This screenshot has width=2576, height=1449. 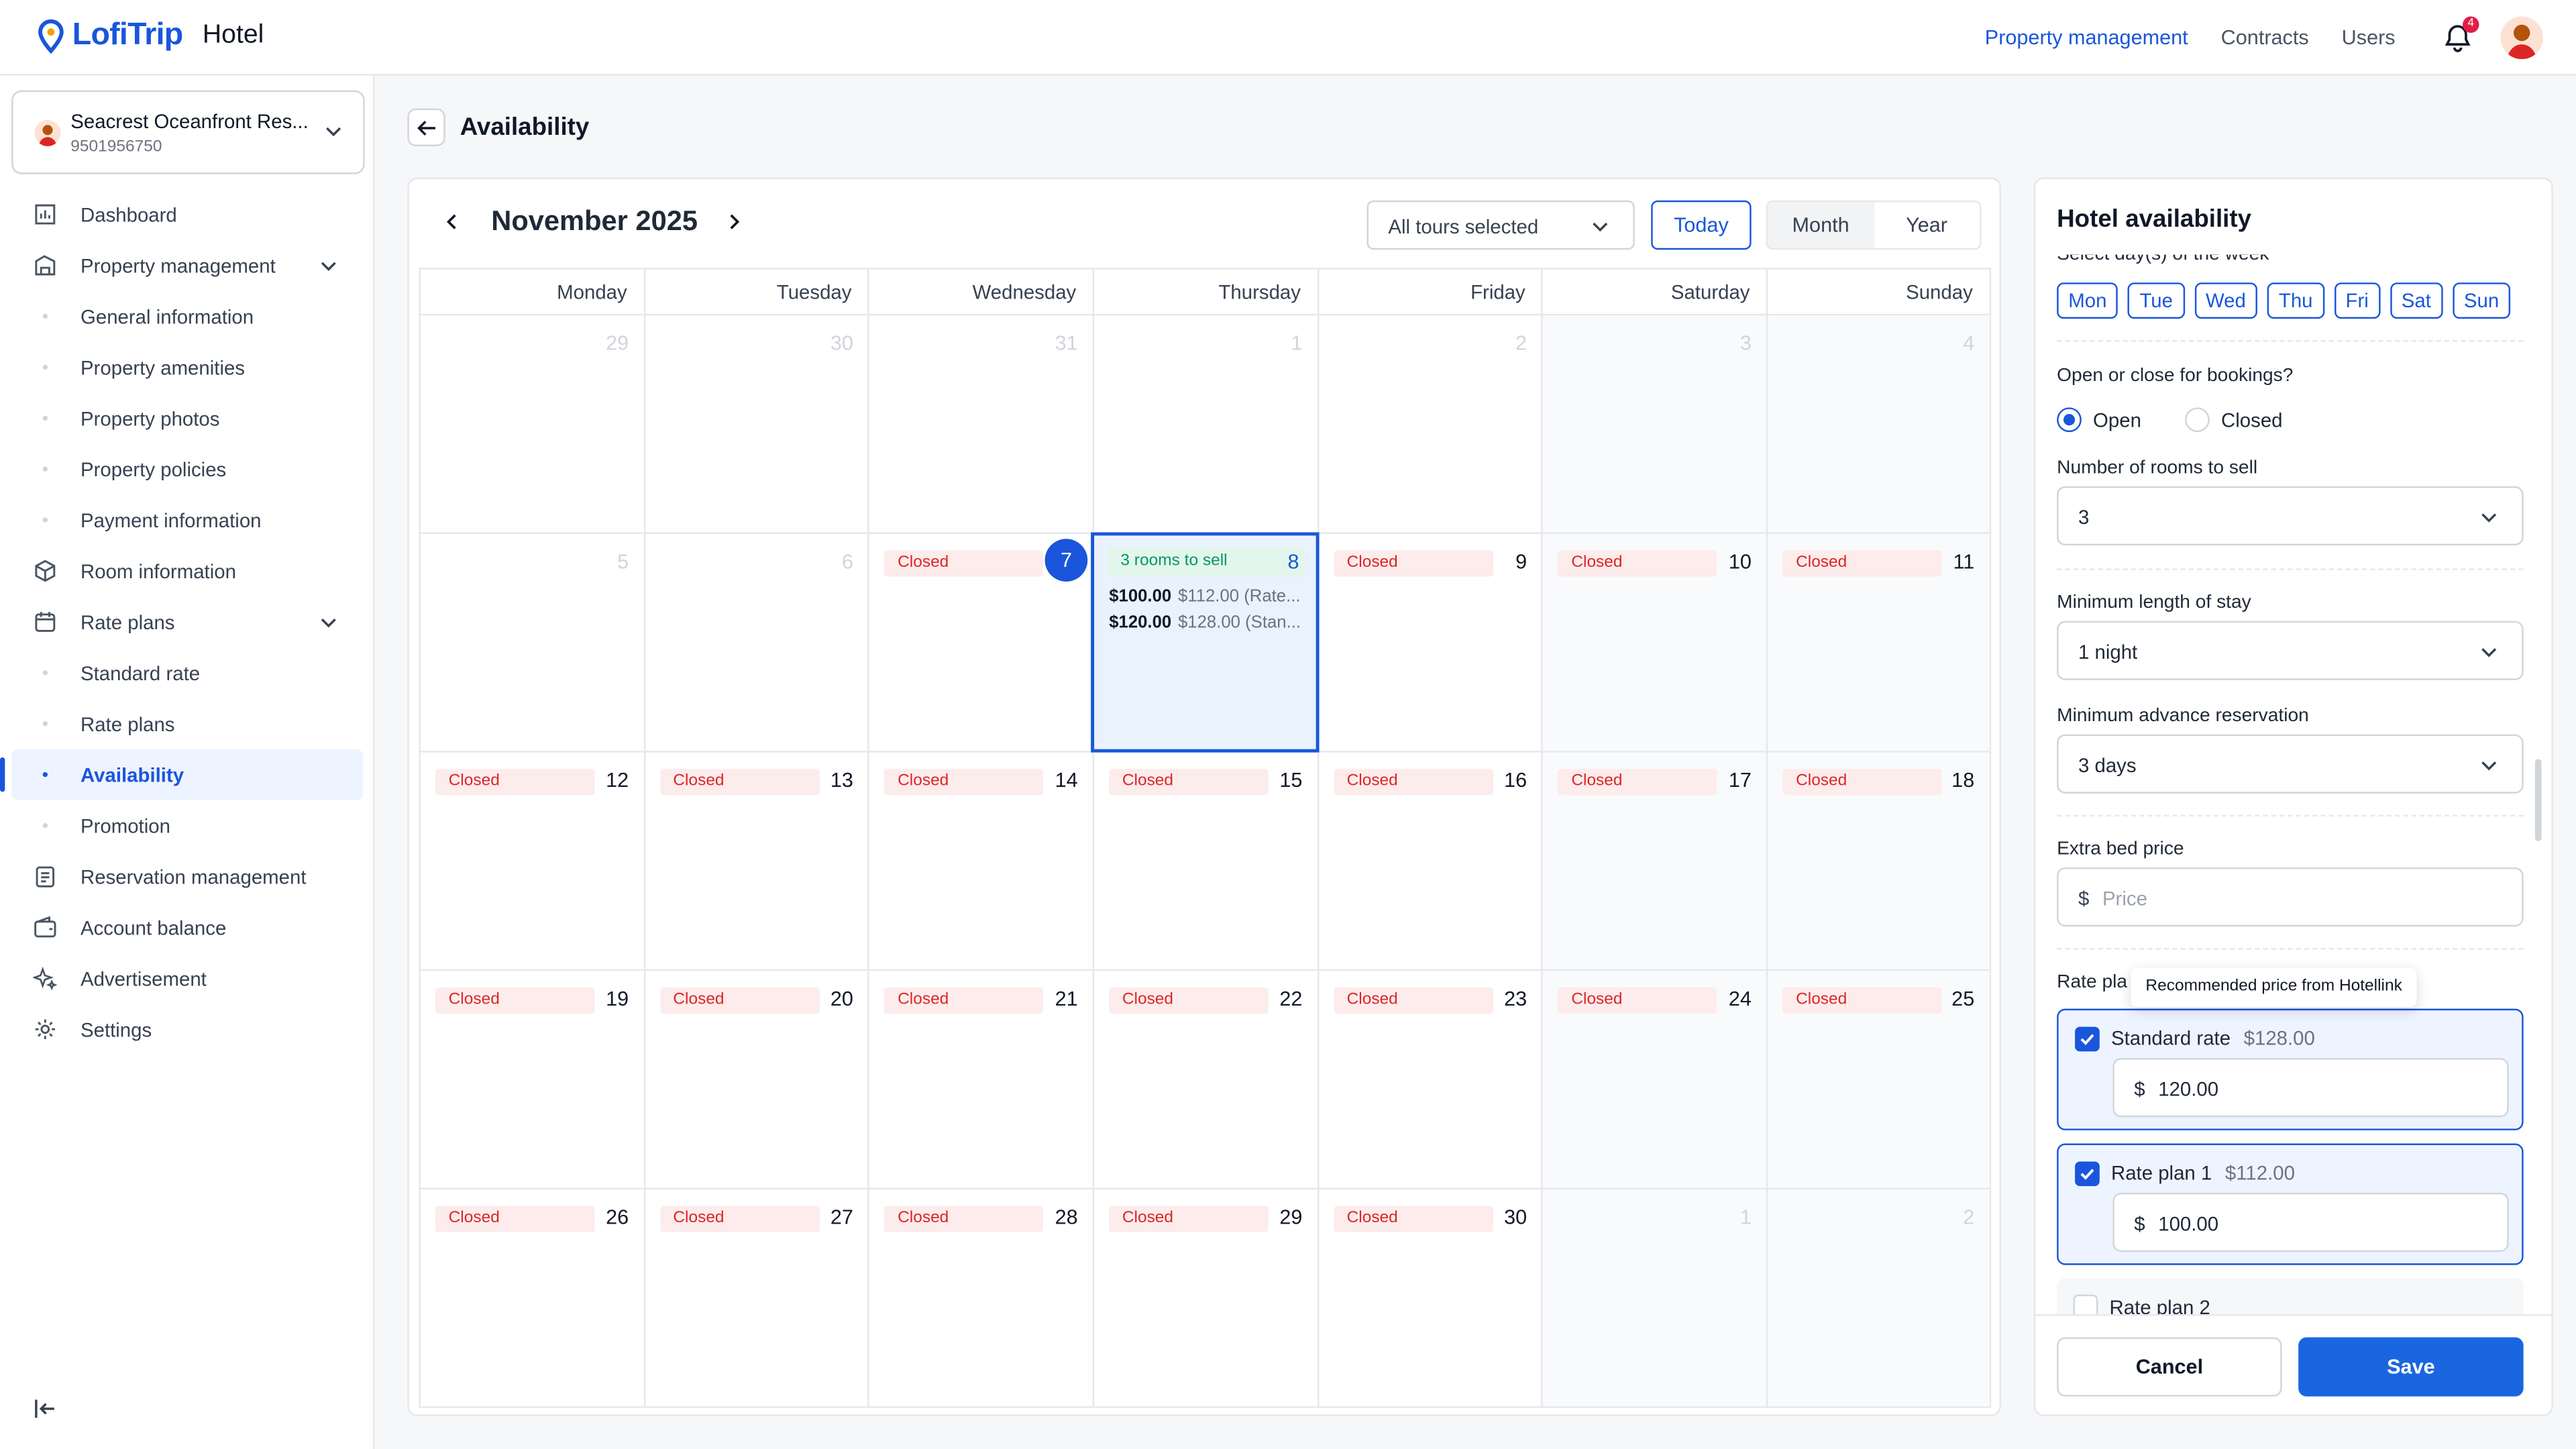 I want to click on calendar-day-cell: Closed 25, so click(x=1878, y=1079).